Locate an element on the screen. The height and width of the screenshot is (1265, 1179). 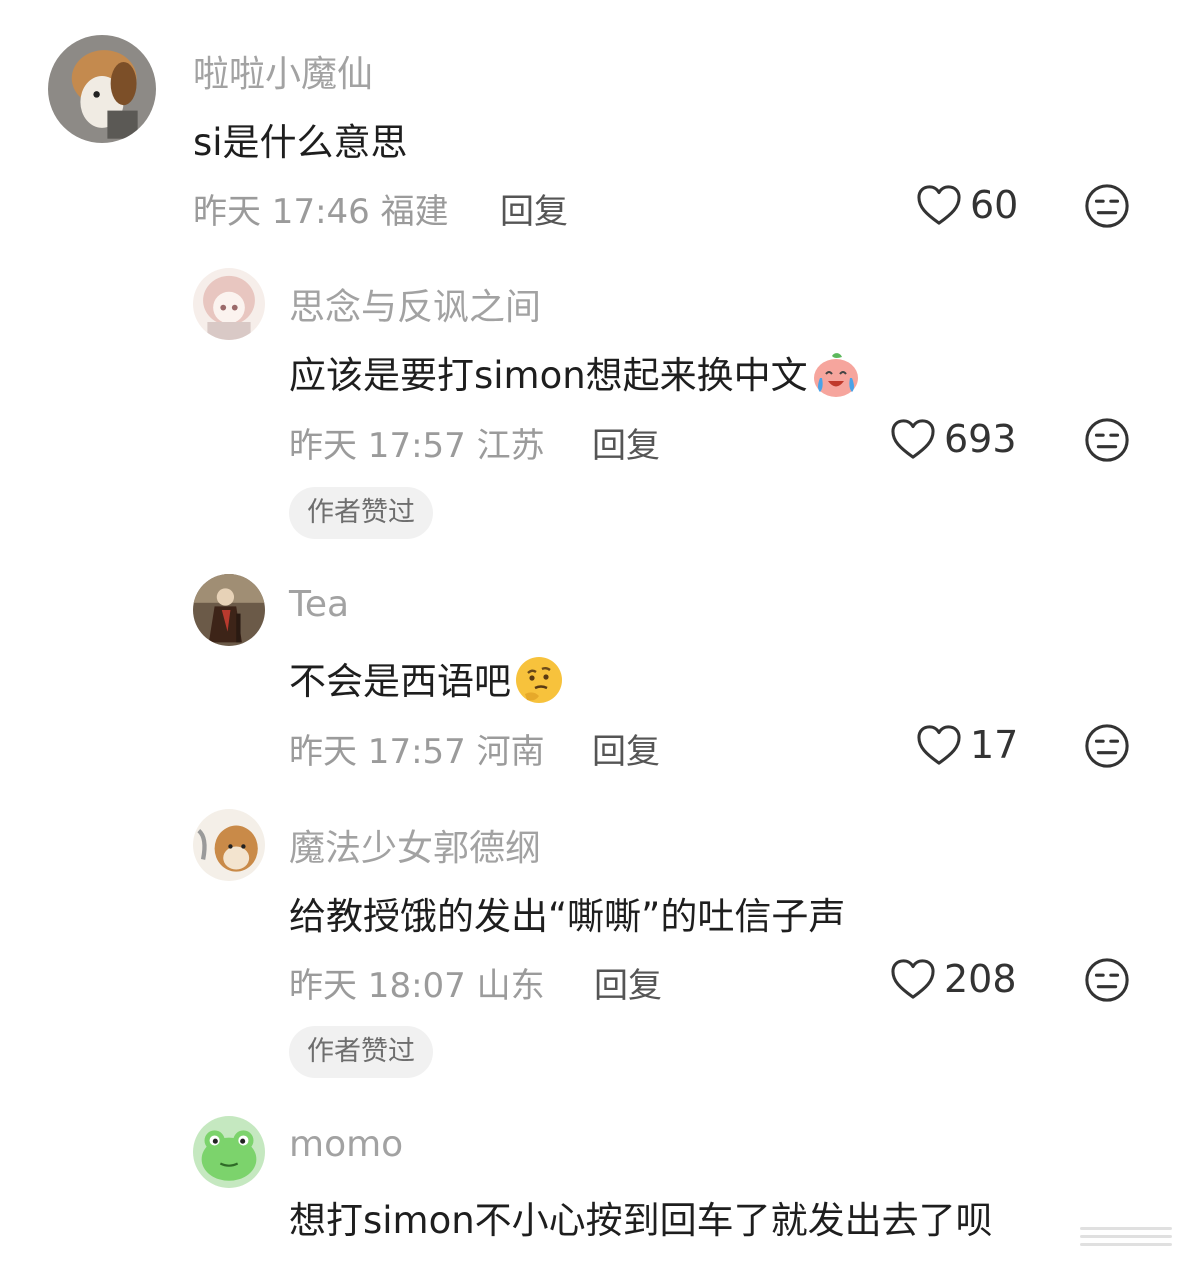
watermark-logo-icon is located at coordinates (1126, 1236).